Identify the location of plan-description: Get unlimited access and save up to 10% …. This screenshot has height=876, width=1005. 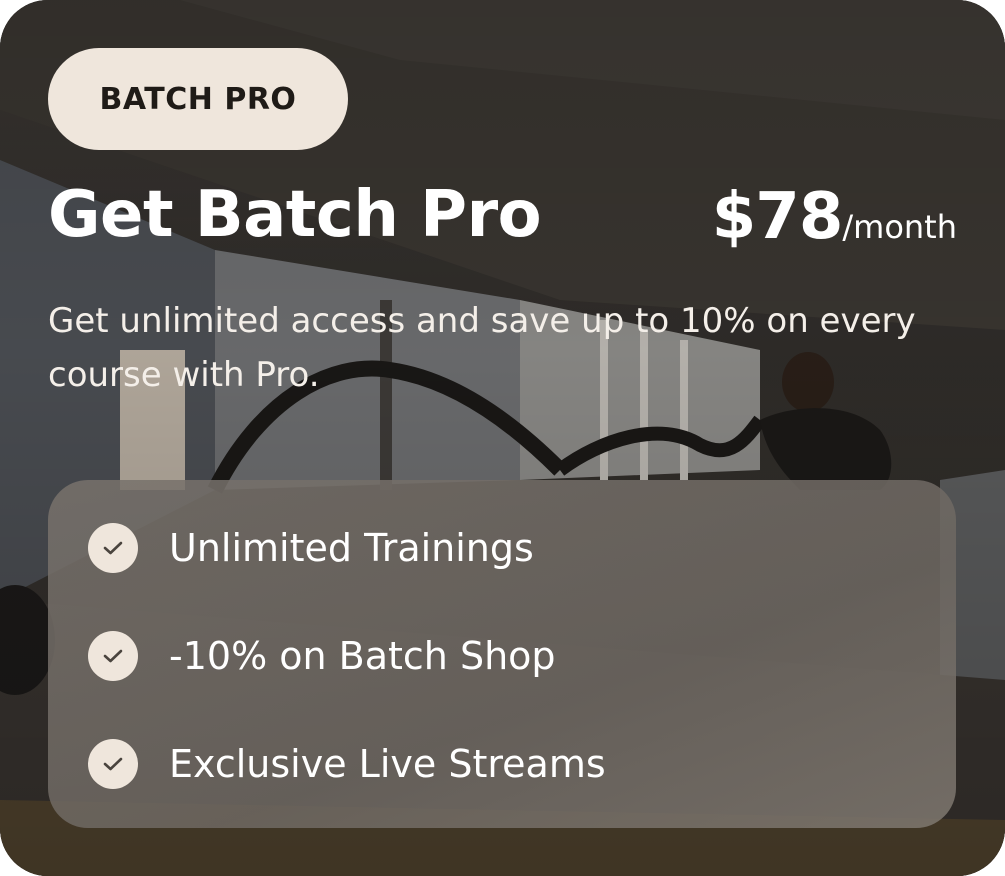
(482, 348).